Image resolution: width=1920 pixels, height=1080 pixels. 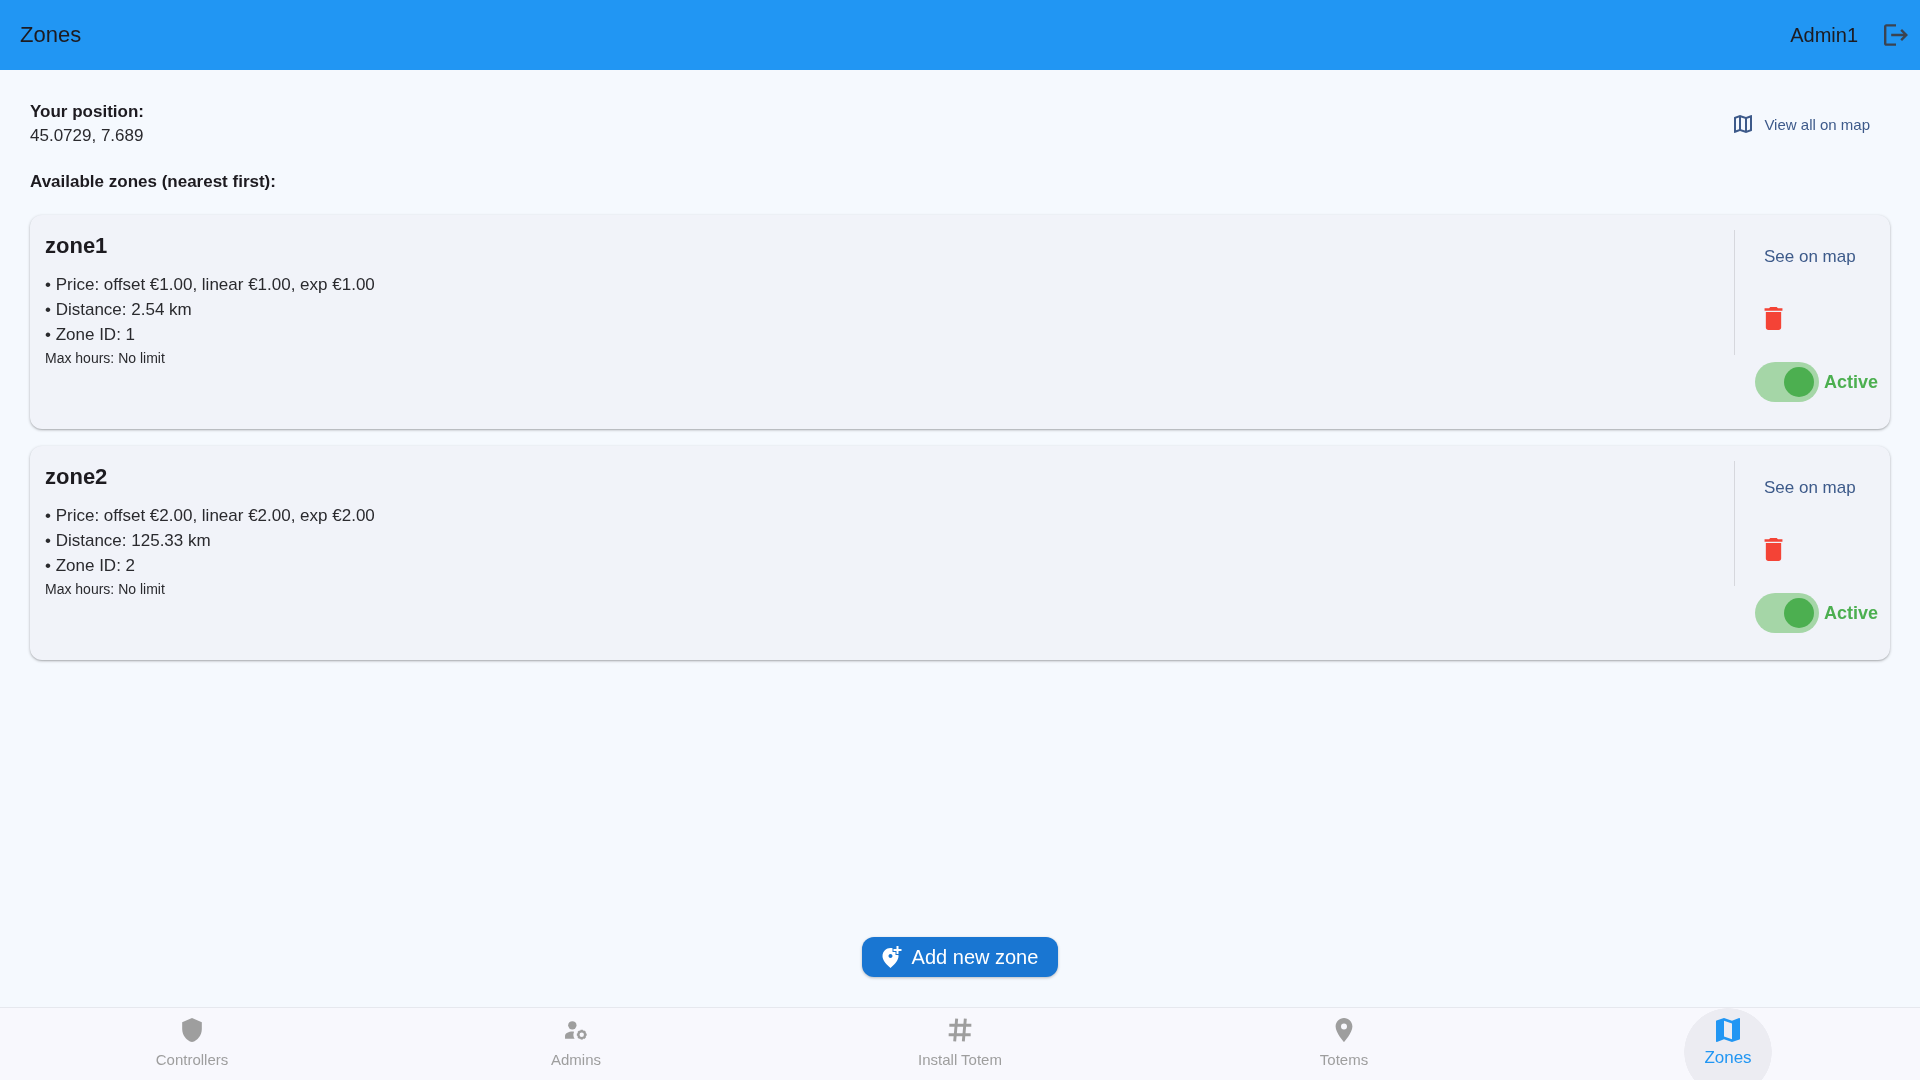 I want to click on position-label: Your position:, so click(x=87, y=112).